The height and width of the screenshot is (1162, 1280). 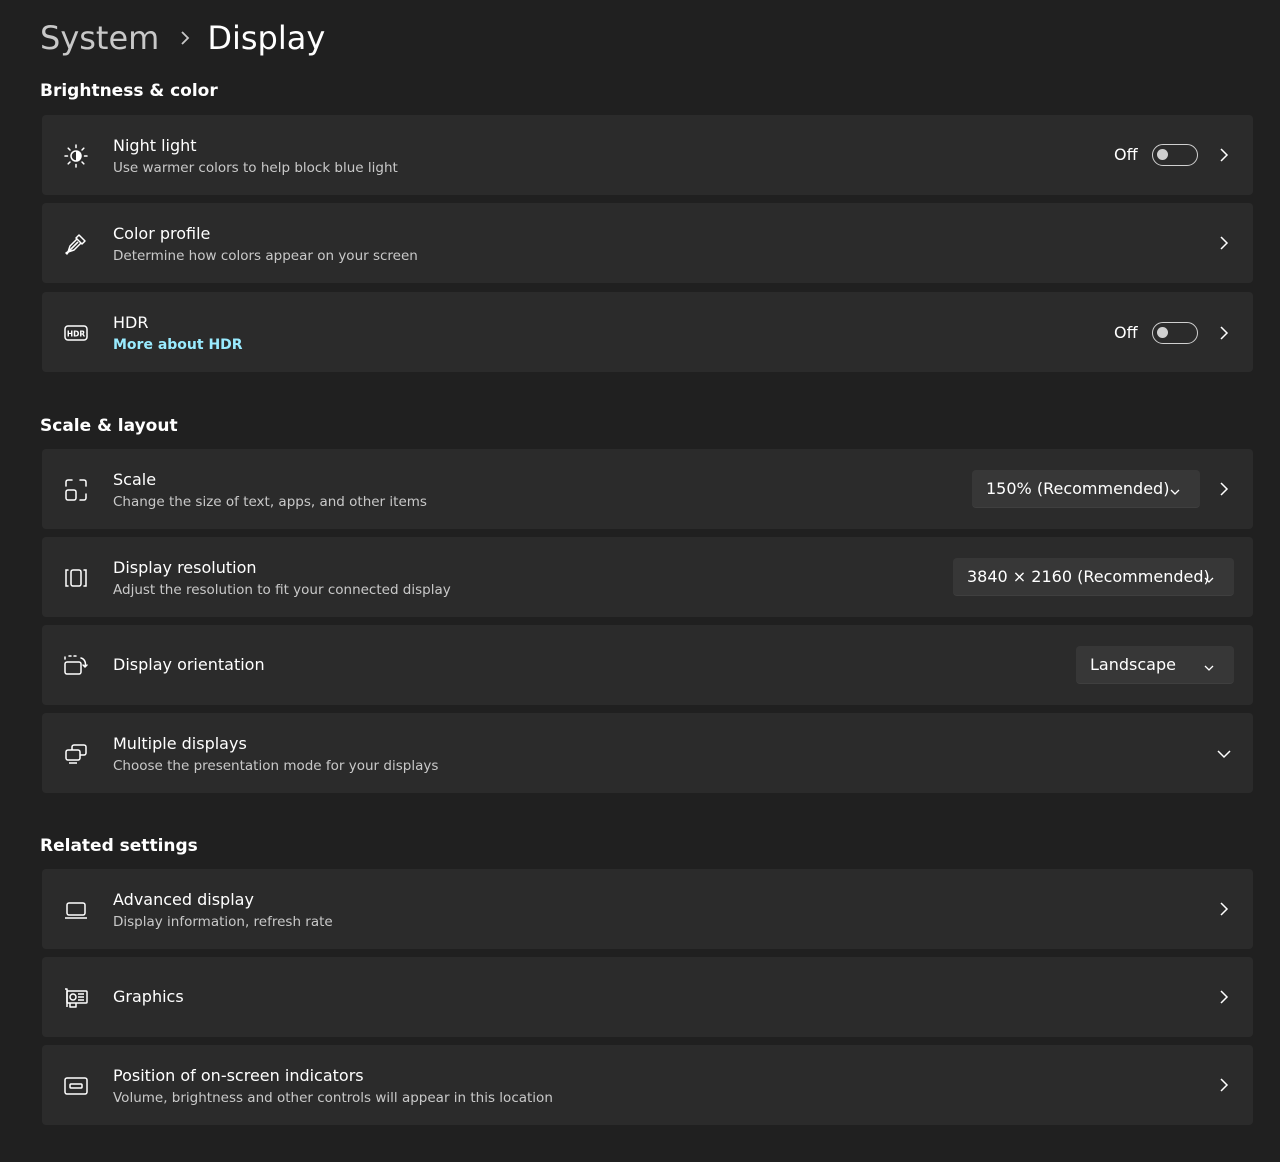 I want to click on display-orientation-title: Display orientation, so click(x=189, y=664).